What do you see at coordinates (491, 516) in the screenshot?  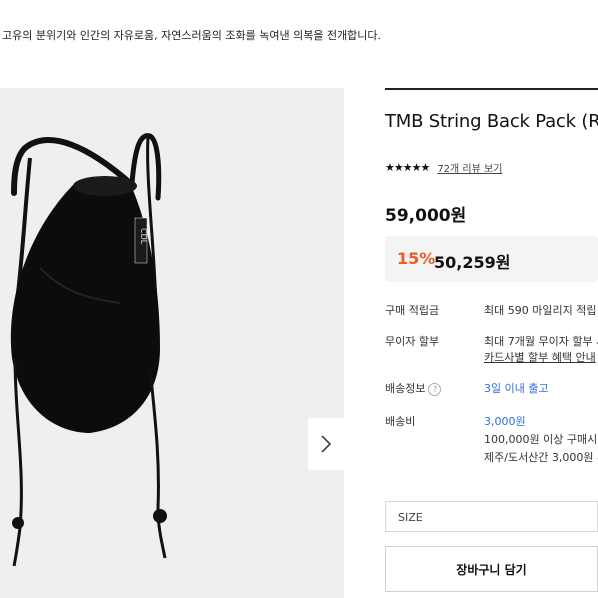 I see `size-select: SIZE` at bounding box center [491, 516].